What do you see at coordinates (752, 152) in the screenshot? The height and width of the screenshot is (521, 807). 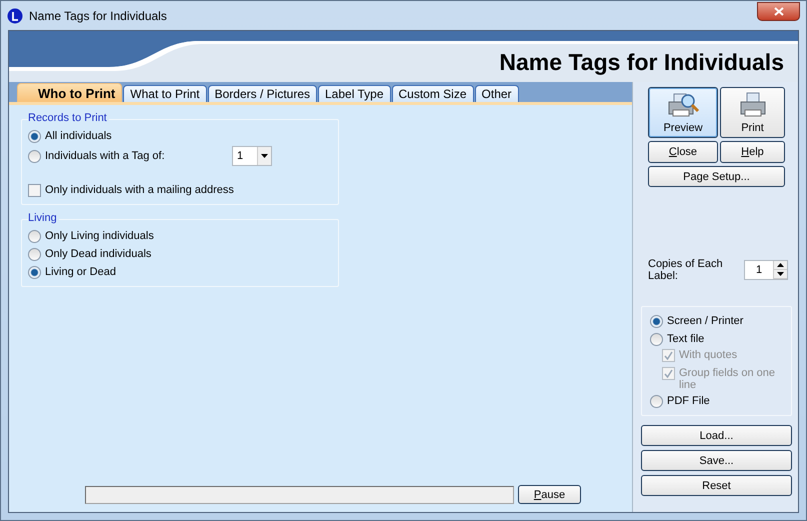 I see `help-button: Help` at bounding box center [752, 152].